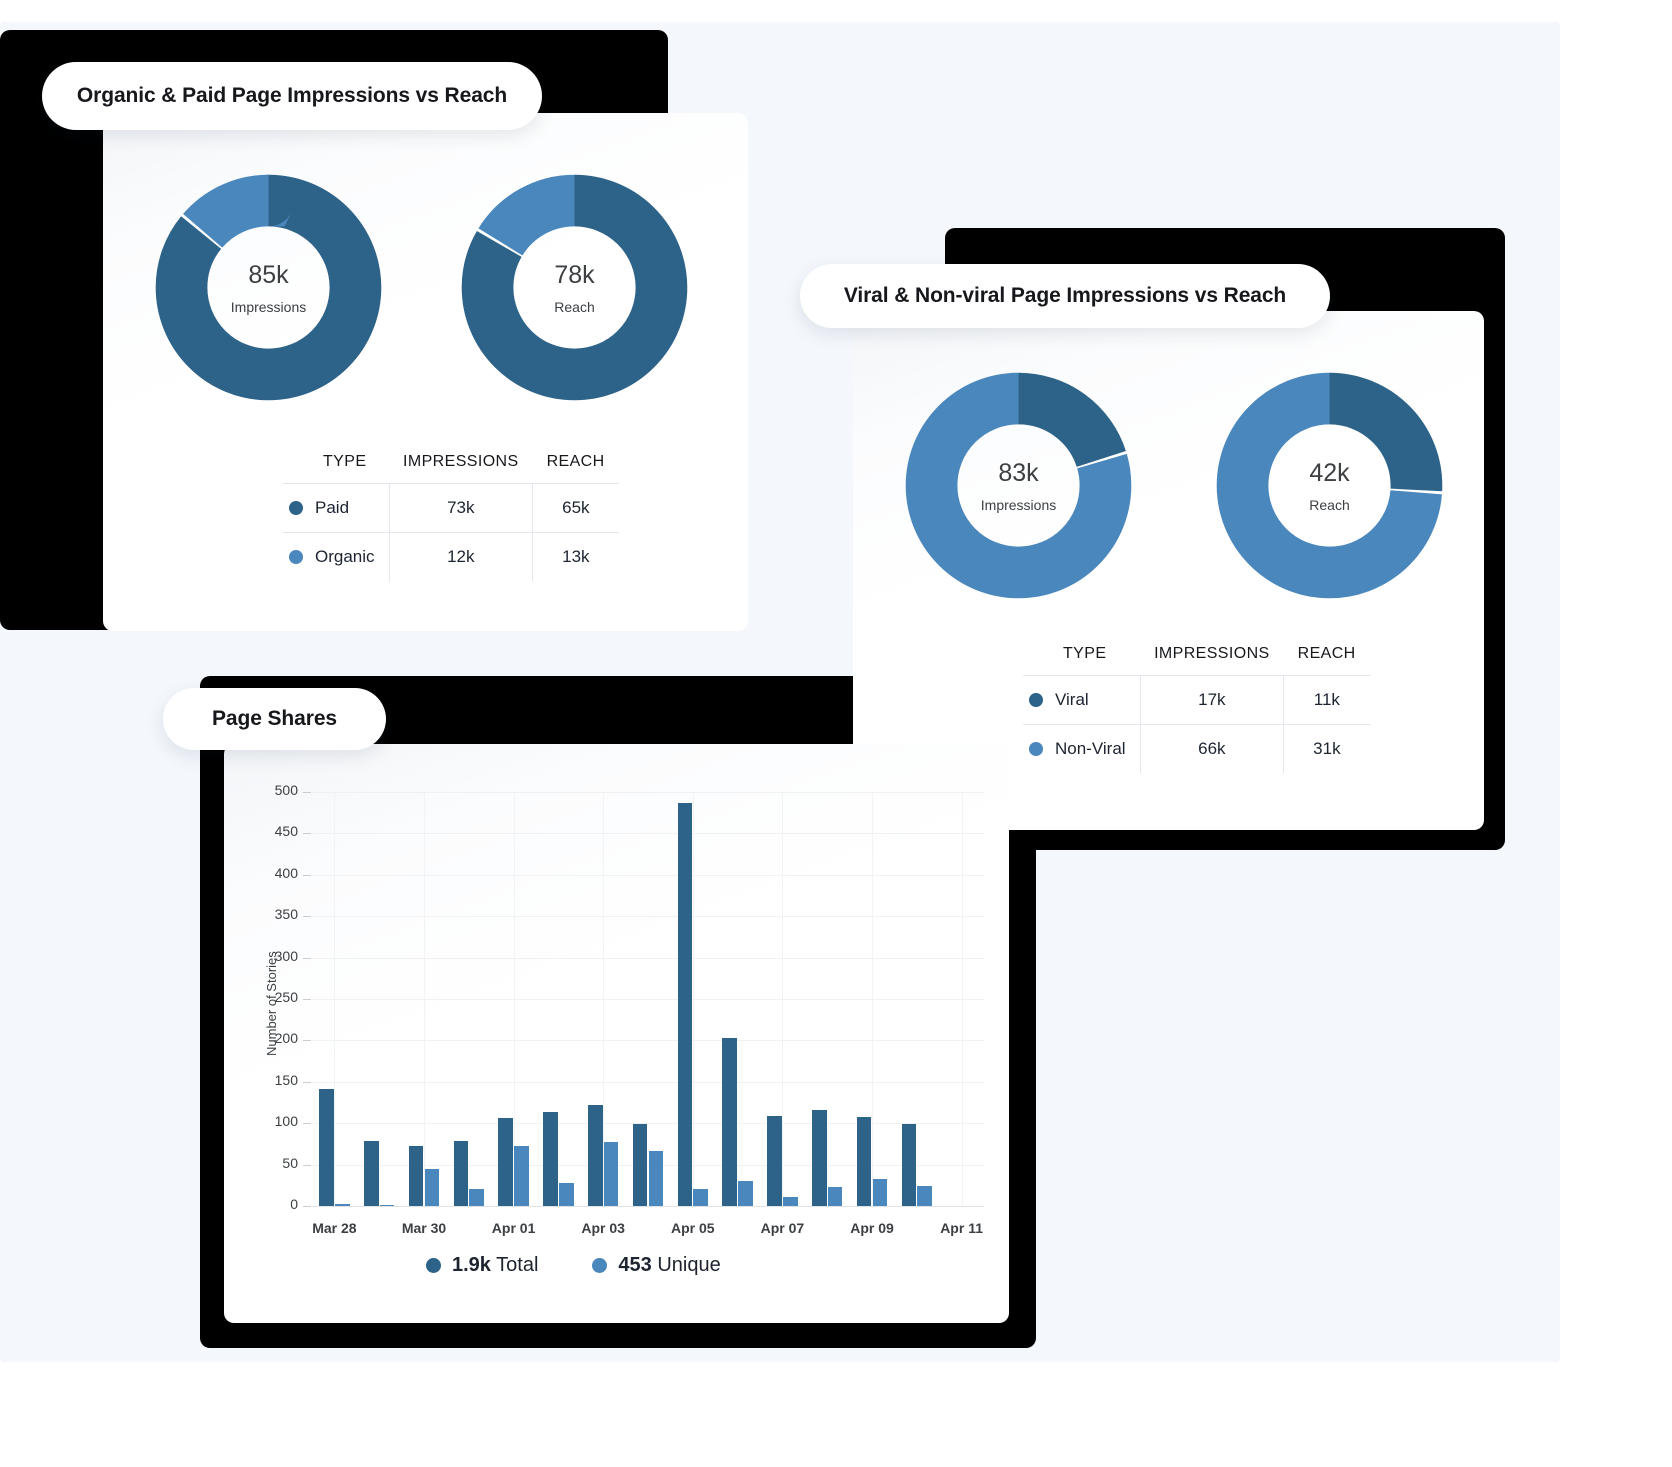  Describe the element at coordinates (424, 1228) in the screenshot. I see `x-axis-tick: Mar 30` at that location.